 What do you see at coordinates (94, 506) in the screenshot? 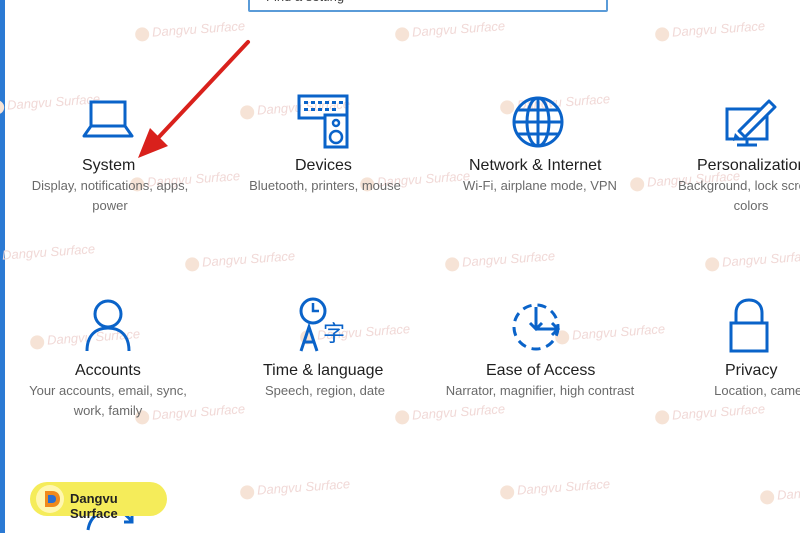
I see `brand-name: Dangvu Surface` at bounding box center [94, 506].